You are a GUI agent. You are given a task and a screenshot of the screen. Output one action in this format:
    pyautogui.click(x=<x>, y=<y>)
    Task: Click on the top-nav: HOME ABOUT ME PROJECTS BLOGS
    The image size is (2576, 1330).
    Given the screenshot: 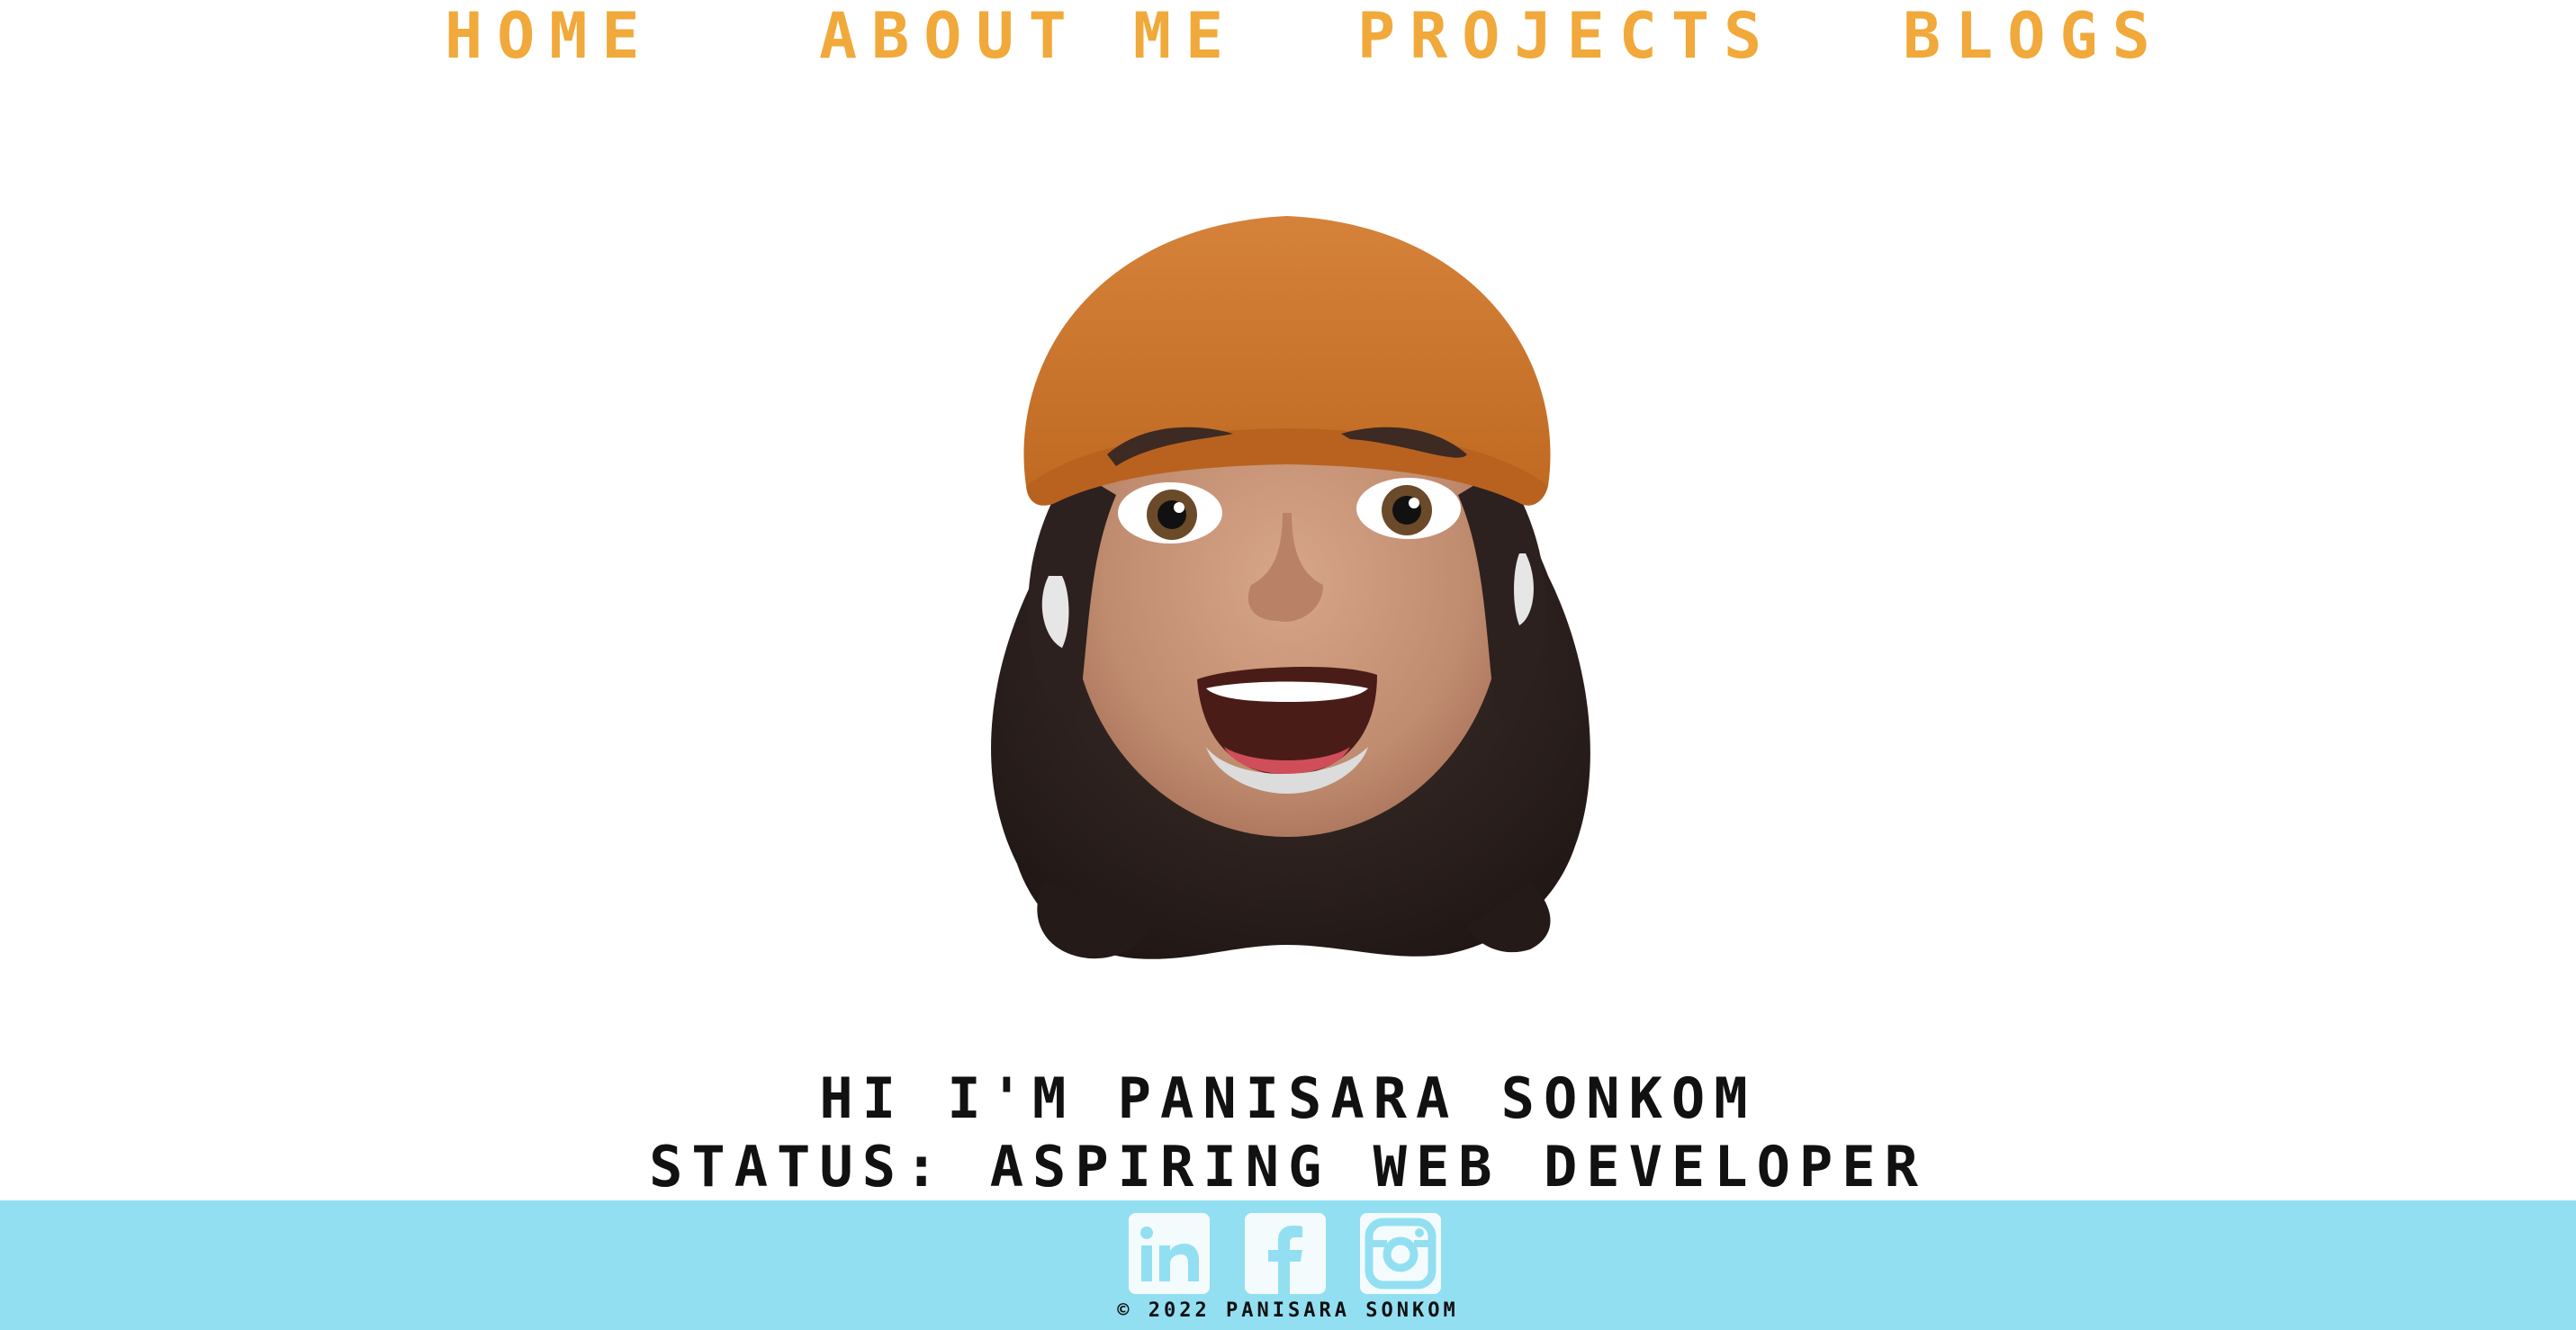 What is the action you would take?
    pyautogui.click(x=1288, y=36)
    